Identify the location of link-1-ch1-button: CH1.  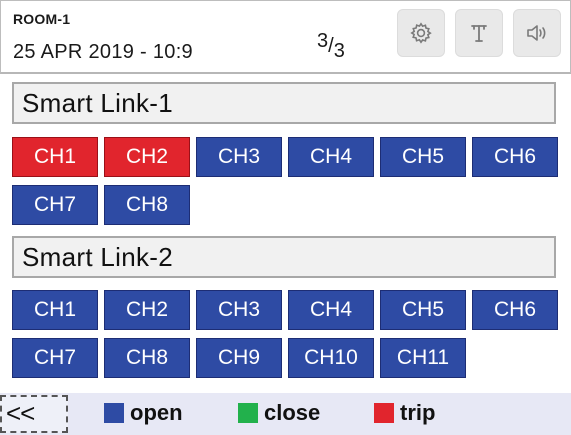
(55, 157).